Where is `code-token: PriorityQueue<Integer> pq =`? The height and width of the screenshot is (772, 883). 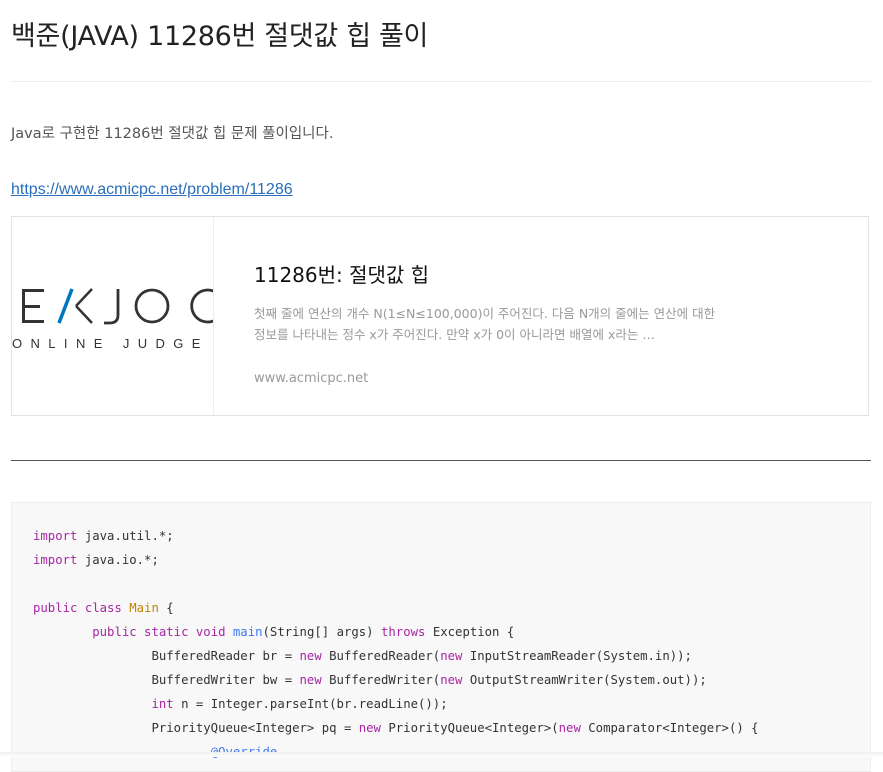
code-token: PriorityQueue<Integer> pq = is located at coordinates (196, 728).